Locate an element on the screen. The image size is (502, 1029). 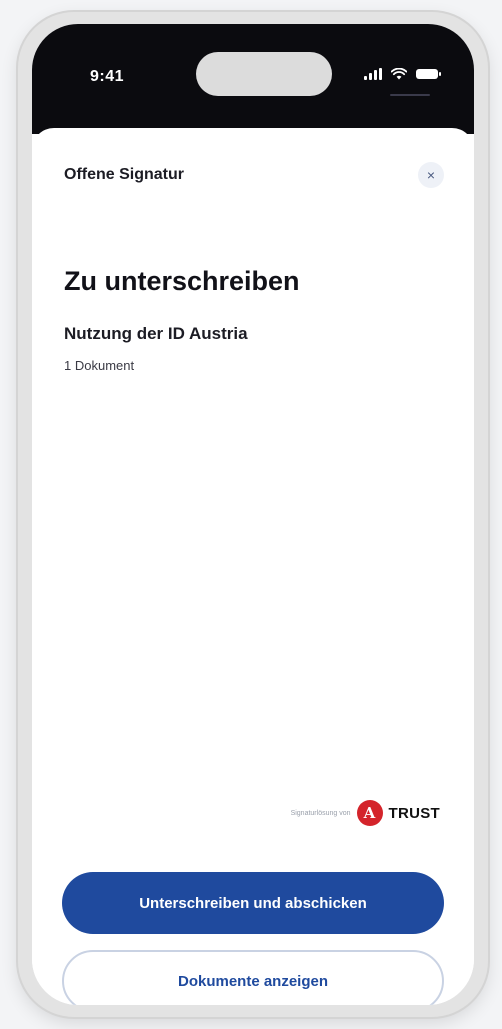
status-underline is located at coordinates (410, 95).